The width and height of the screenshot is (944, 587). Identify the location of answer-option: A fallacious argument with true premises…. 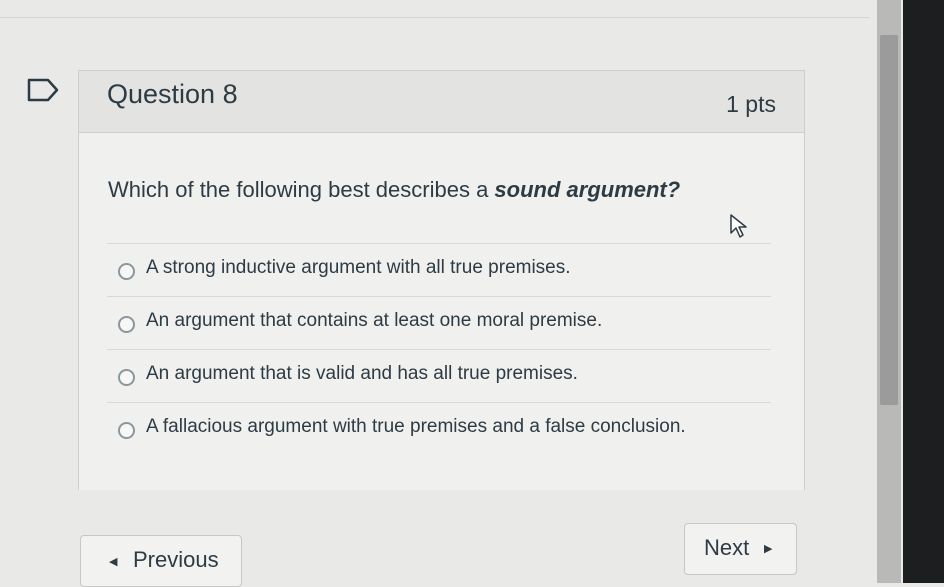
(439, 428).